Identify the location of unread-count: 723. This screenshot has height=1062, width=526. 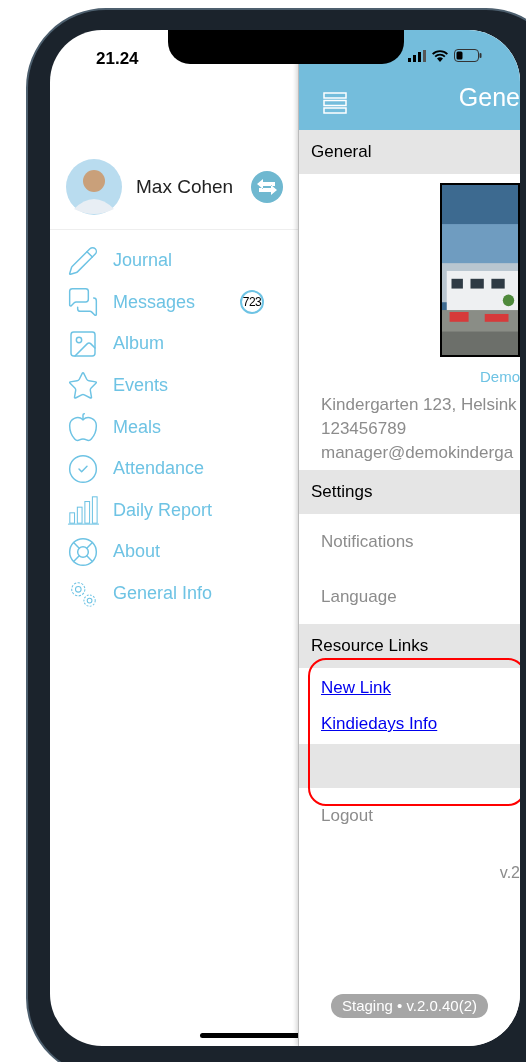
(252, 302).